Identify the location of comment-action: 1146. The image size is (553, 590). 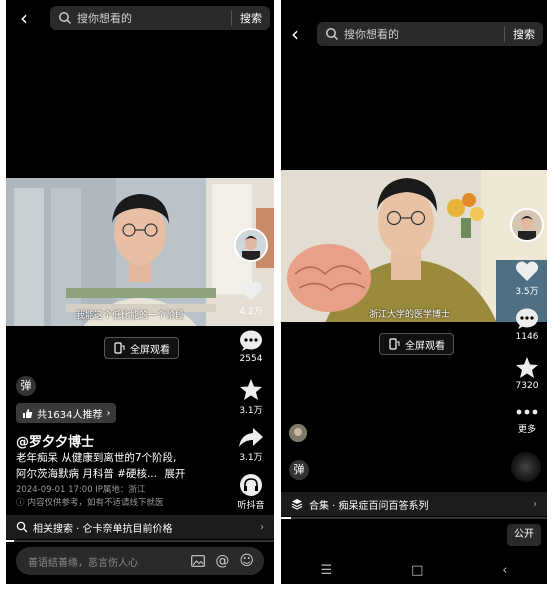
(527, 325).